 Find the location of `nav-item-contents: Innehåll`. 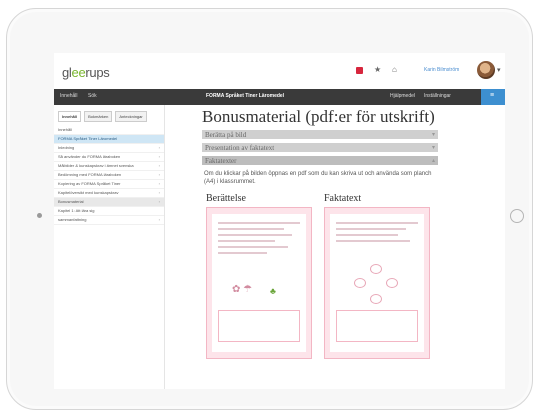

nav-item-contents: Innehåll is located at coordinates (69, 96).